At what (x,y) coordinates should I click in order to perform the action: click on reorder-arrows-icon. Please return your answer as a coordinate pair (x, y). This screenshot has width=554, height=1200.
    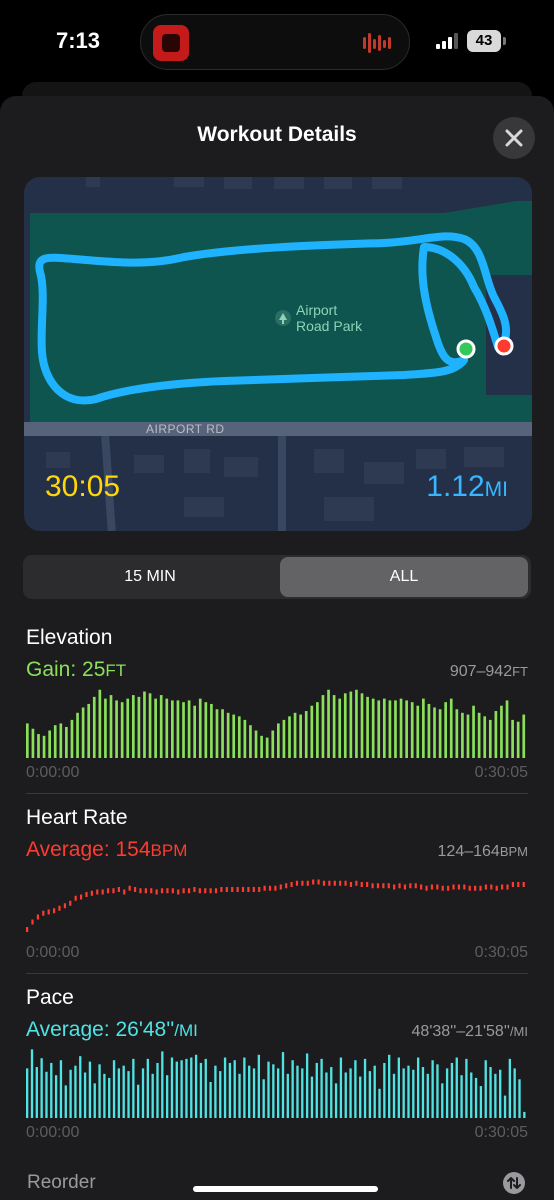
    Looking at the image, I should click on (514, 1183).